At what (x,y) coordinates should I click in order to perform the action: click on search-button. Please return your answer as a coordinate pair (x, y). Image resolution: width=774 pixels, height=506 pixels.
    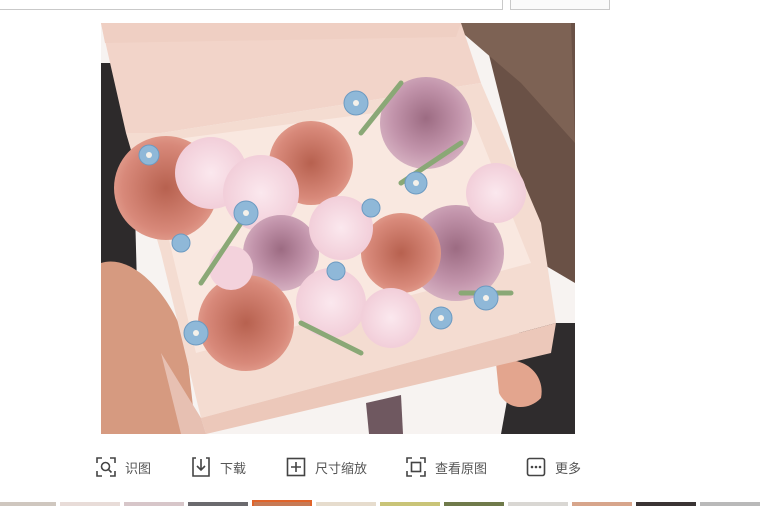
    Looking at the image, I should click on (560, 5).